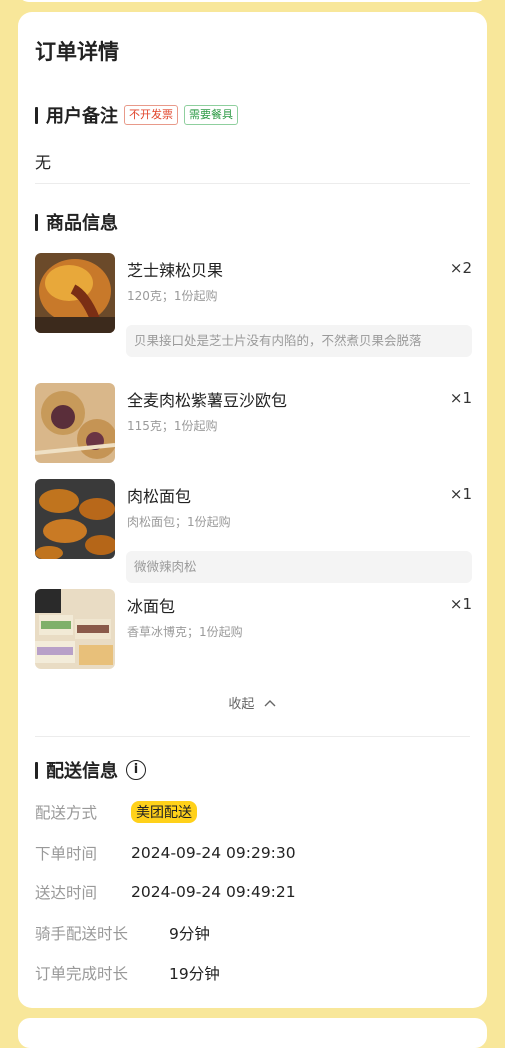 Image resolution: width=505 pixels, height=1048 pixels. Describe the element at coordinates (43, 162) in the screenshot. I see `remark-text: 无` at that location.